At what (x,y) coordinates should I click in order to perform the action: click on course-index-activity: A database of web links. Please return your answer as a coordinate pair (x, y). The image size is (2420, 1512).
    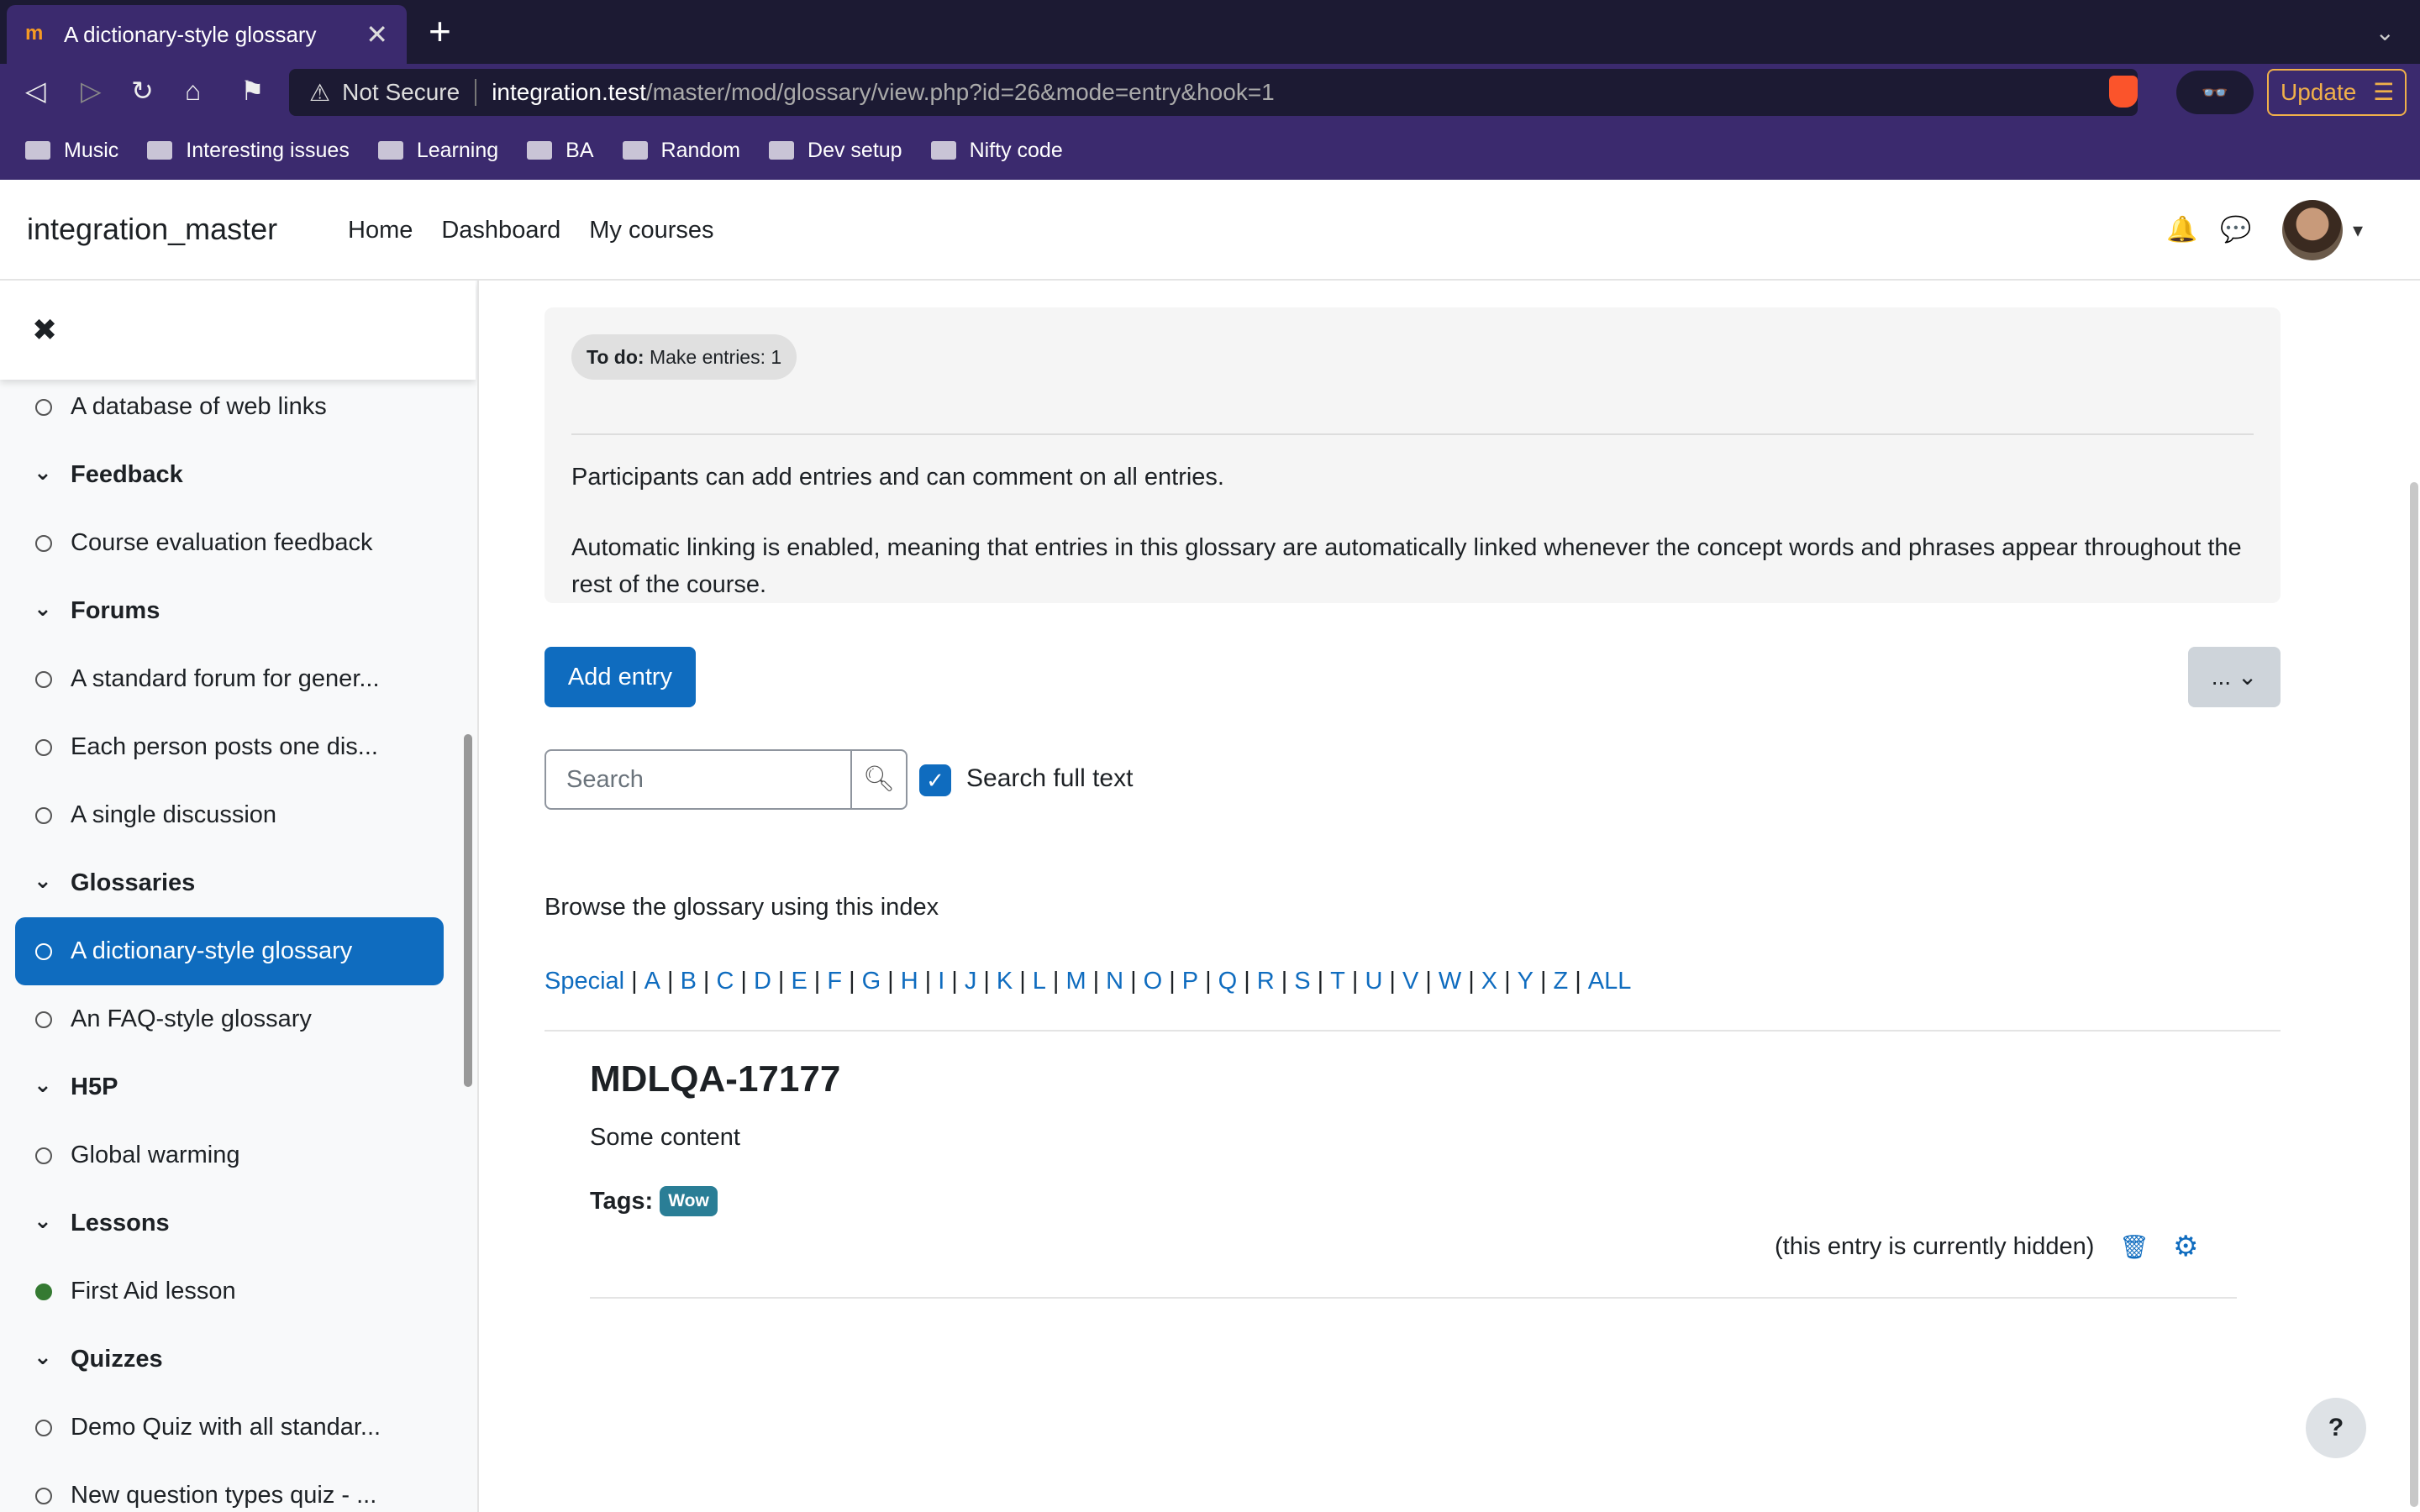
    Looking at the image, I should click on (238, 407).